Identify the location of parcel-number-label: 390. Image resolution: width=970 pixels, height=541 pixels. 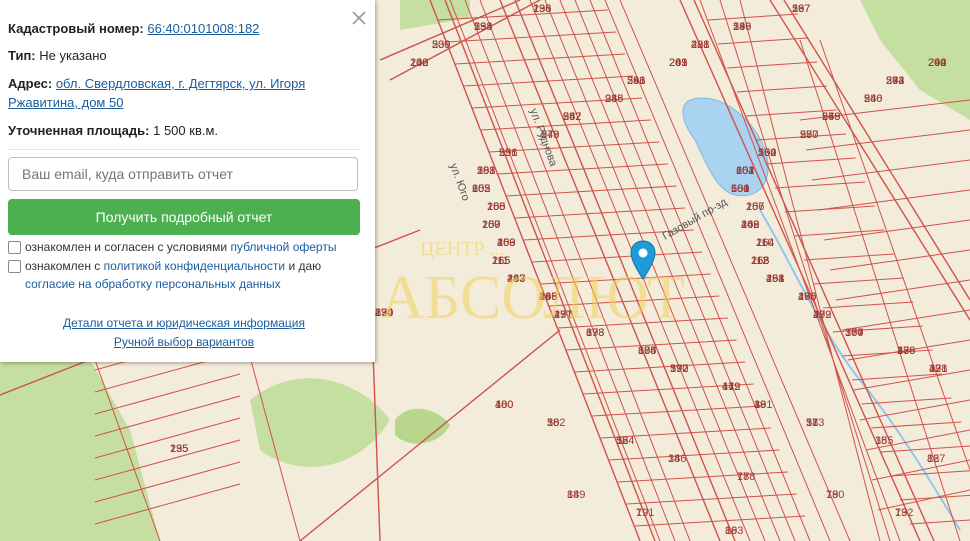
(679, 369).